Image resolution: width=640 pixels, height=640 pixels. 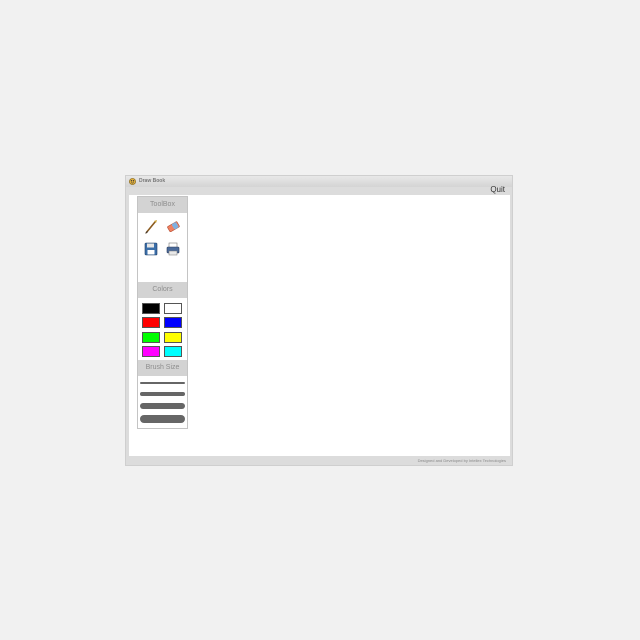 What do you see at coordinates (162, 205) in the screenshot?
I see `toolbox-header: ToolBox` at bounding box center [162, 205].